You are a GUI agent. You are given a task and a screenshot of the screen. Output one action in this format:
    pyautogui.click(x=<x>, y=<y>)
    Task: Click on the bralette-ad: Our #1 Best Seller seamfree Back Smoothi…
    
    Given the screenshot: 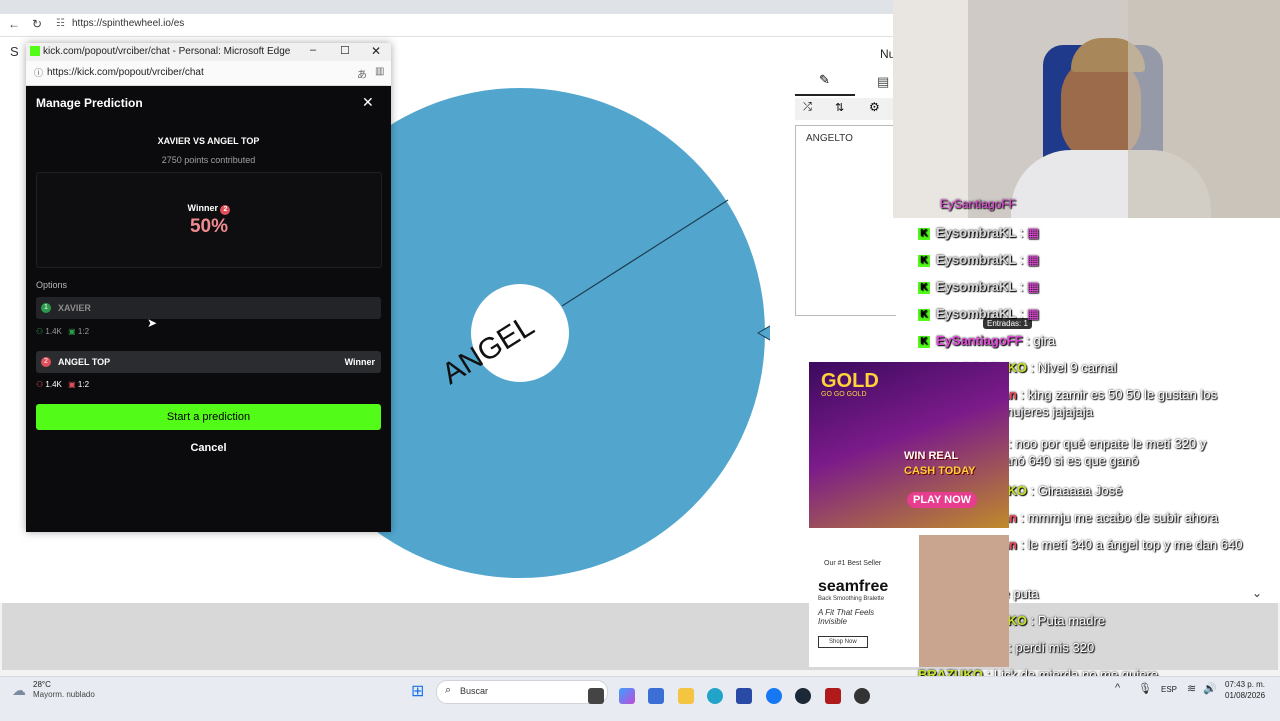 What is the action you would take?
    pyautogui.click(x=909, y=601)
    